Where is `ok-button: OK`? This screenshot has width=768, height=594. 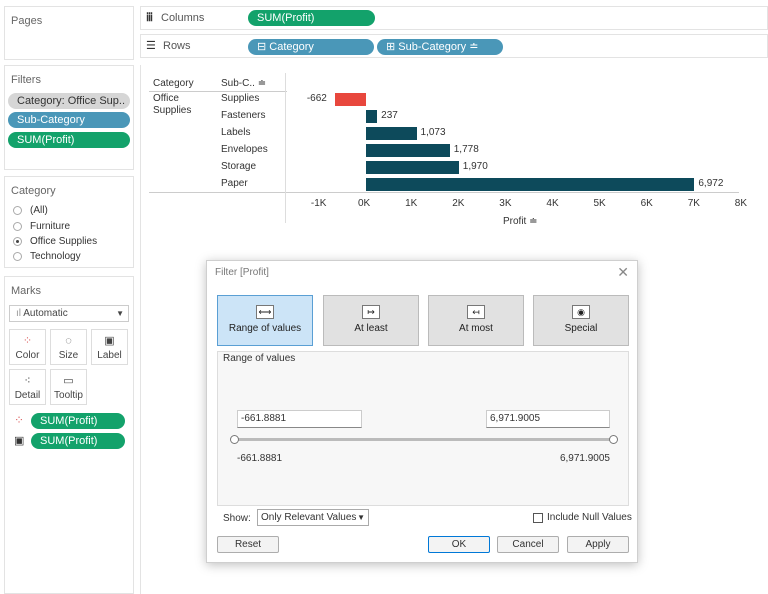 ok-button: OK is located at coordinates (459, 544).